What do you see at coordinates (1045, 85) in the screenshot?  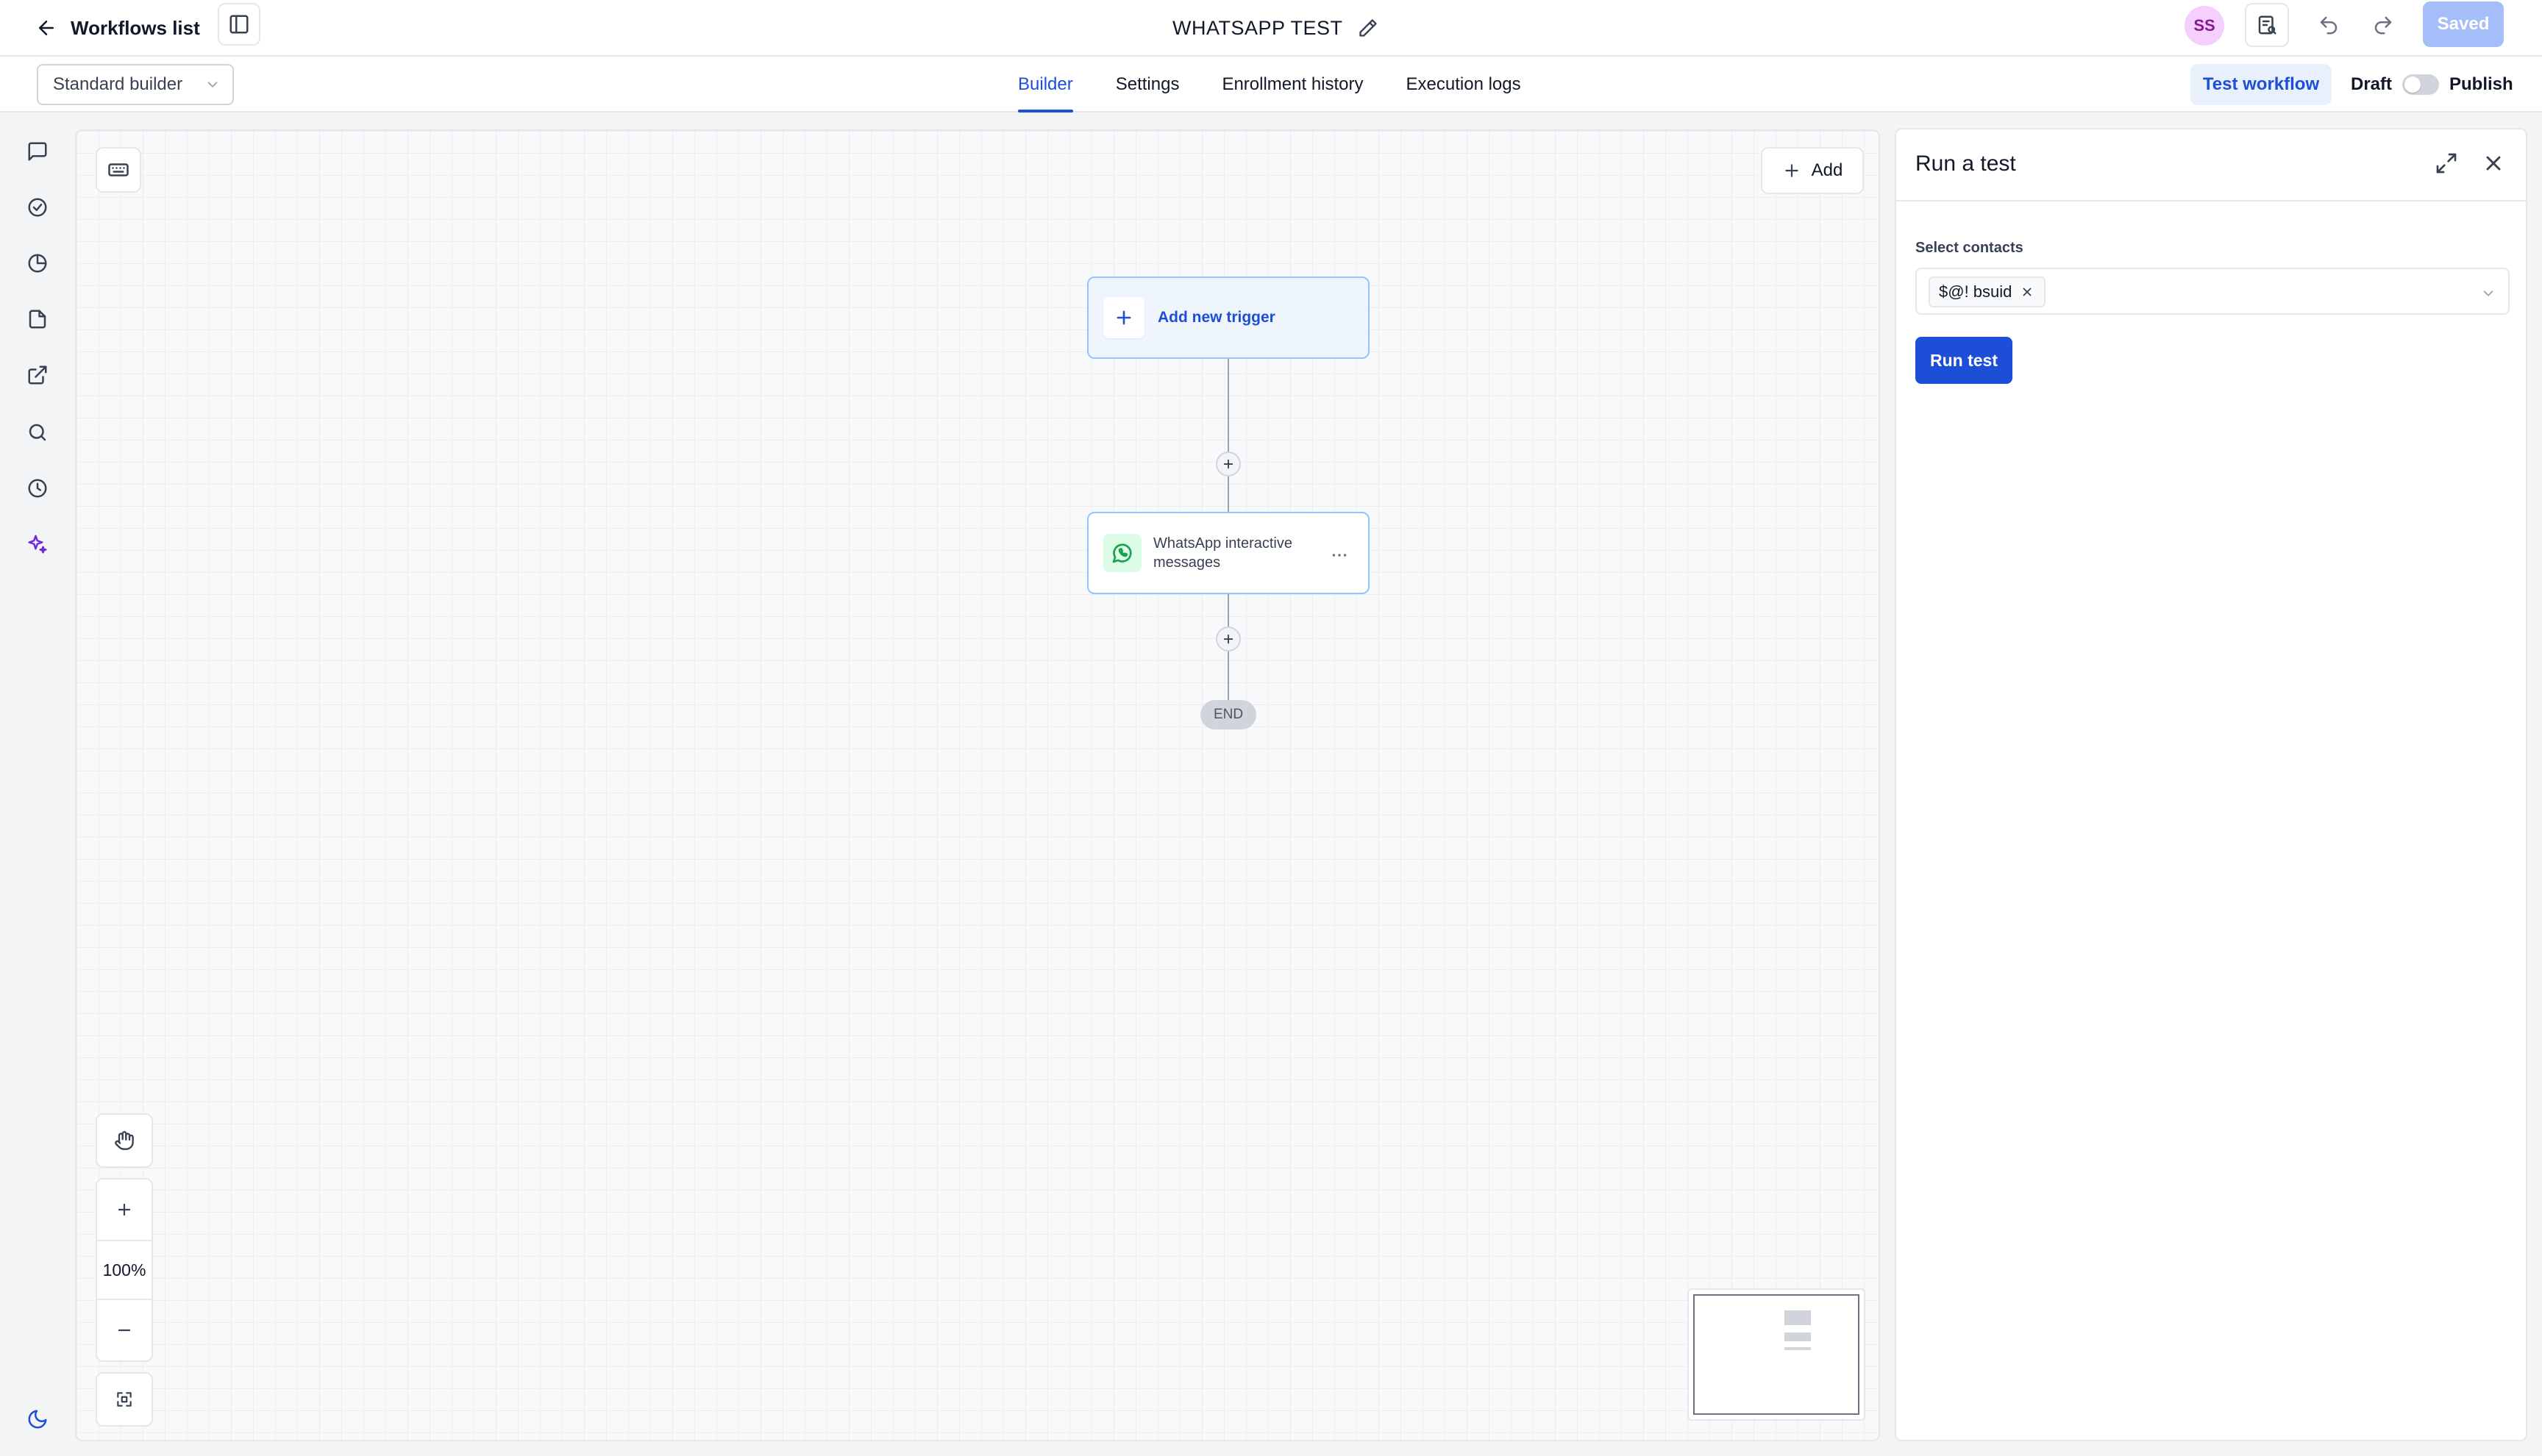 I see `tab-builder: Builder` at bounding box center [1045, 85].